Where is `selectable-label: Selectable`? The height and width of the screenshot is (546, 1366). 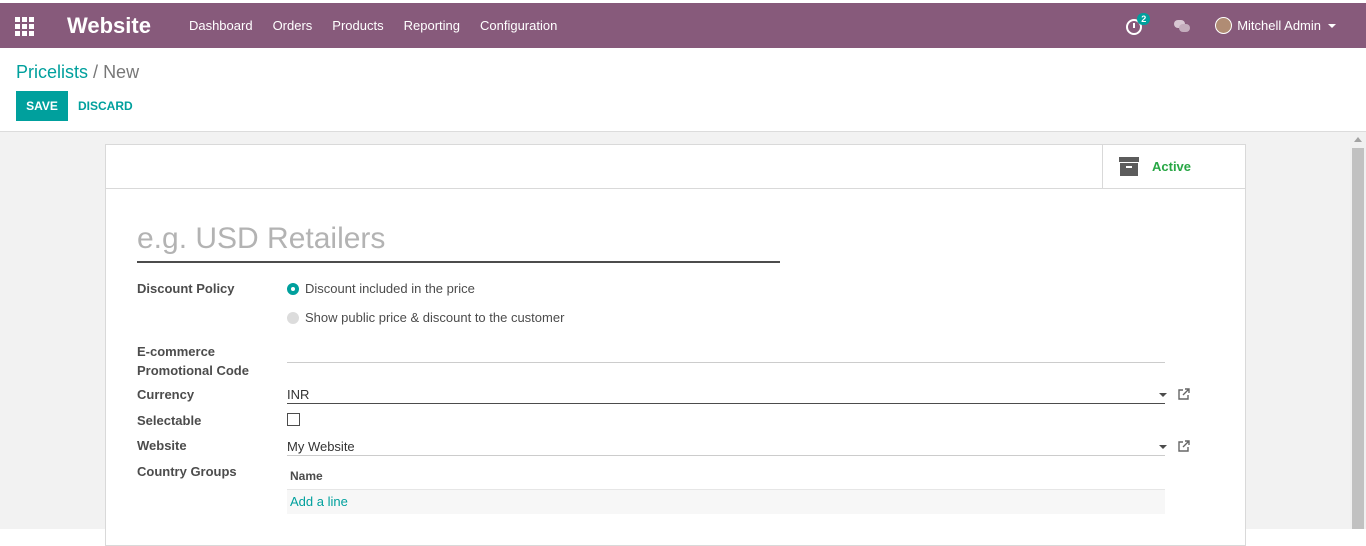
selectable-label: Selectable is located at coordinates (169, 420).